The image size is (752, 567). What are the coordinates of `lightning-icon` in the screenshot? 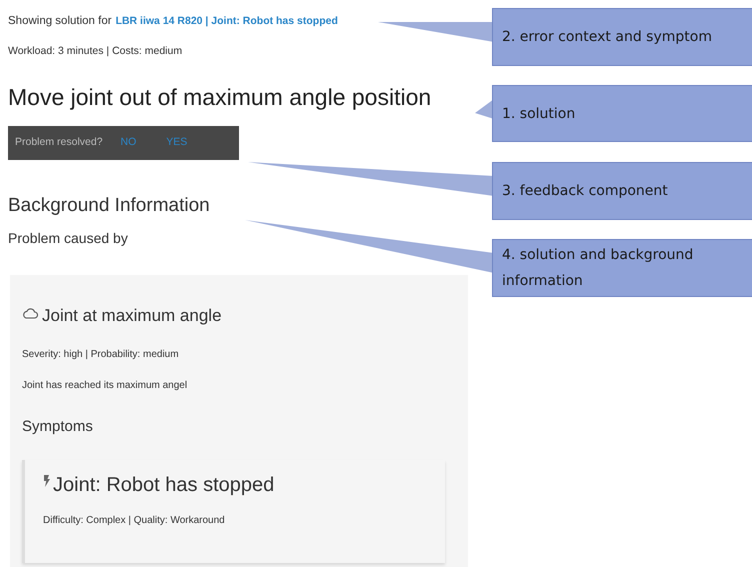 It's located at (46, 481).